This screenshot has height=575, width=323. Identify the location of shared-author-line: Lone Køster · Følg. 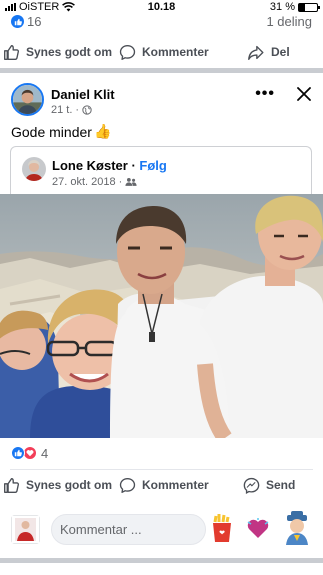
(109, 165).